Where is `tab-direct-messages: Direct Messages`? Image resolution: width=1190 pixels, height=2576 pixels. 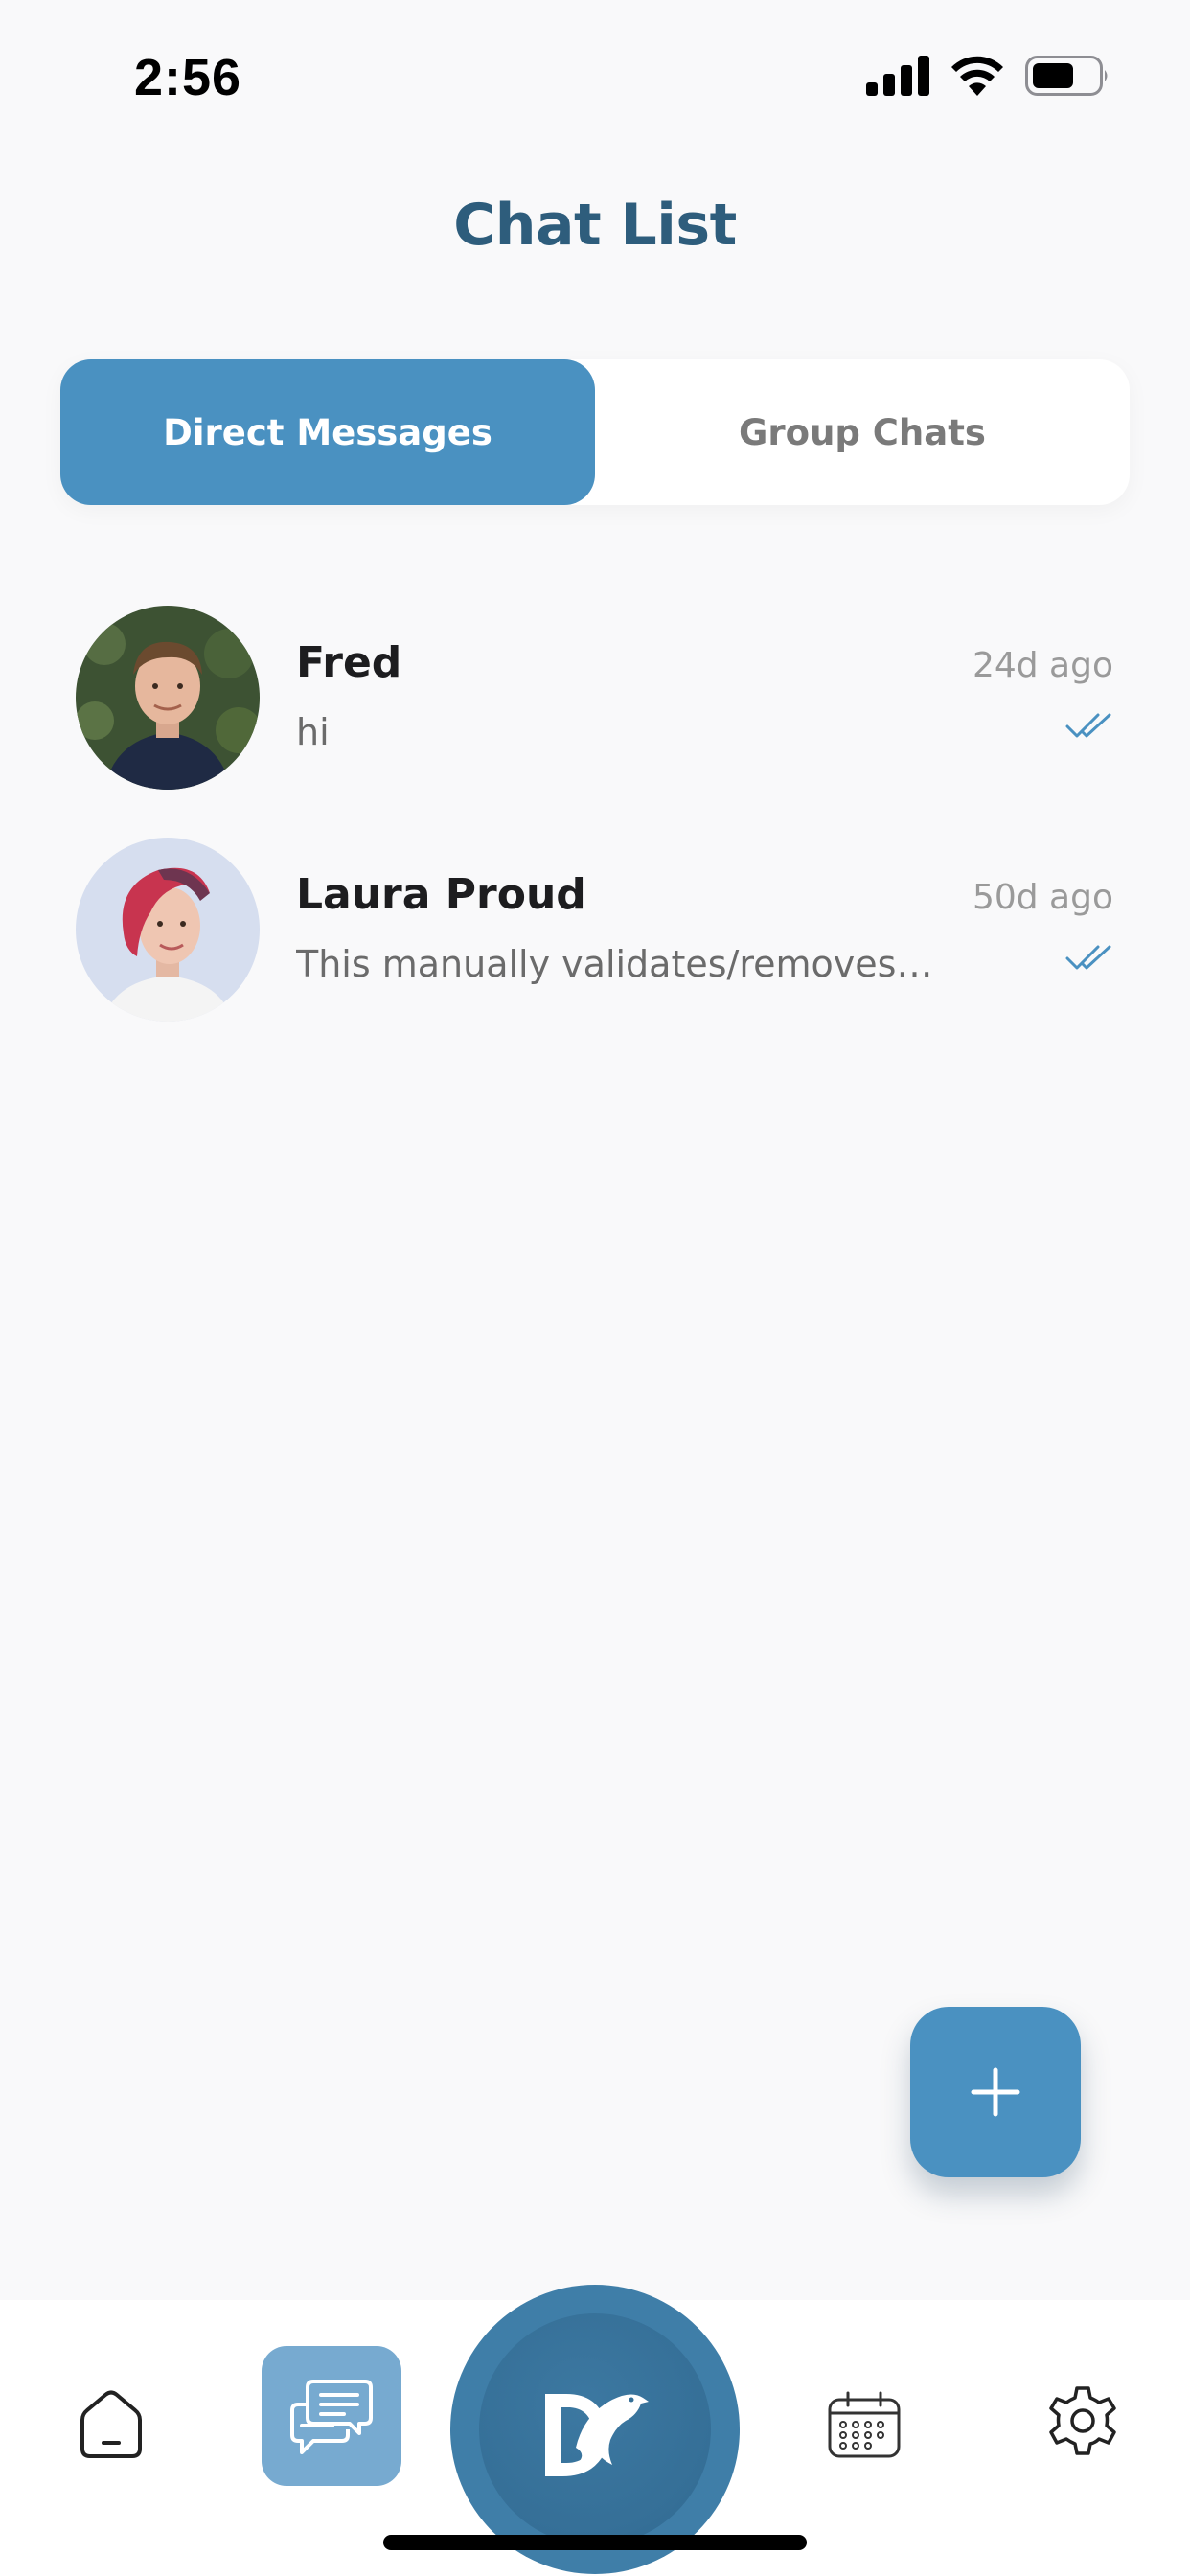 tab-direct-messages: Direct Messages is located at coordinates (327, 432).